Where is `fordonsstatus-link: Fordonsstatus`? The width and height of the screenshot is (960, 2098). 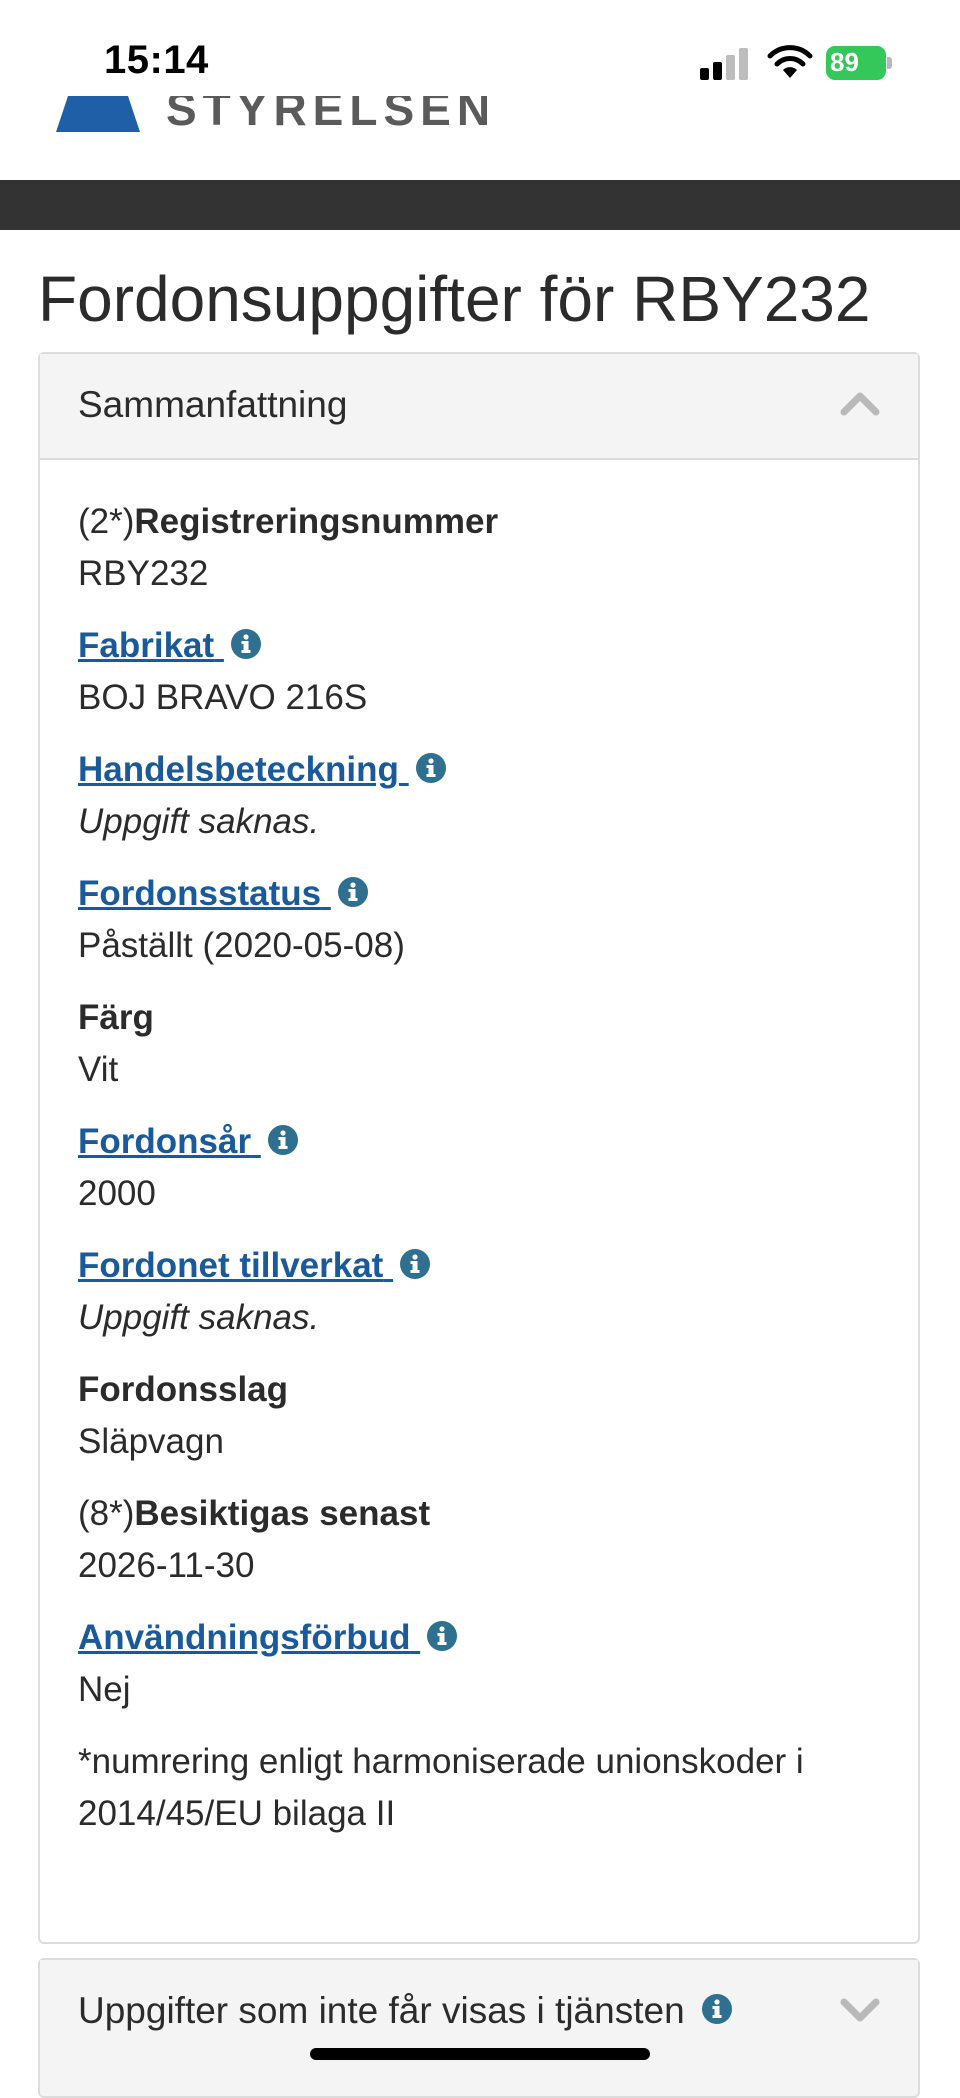
fordonsstatus-link: Fordonsstatus is located at coordinates (204, 893).